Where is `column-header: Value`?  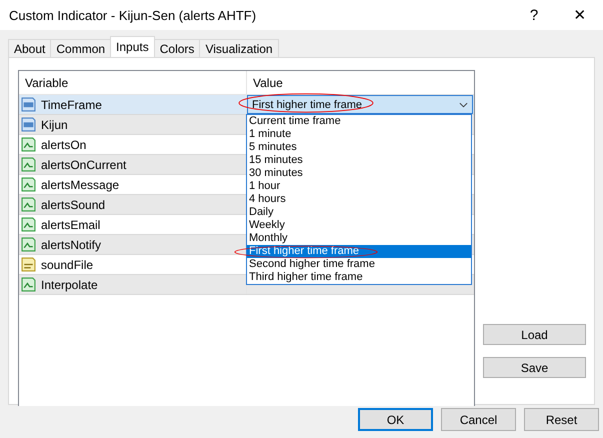 column-header: Value is located at coordinates (268, 83).